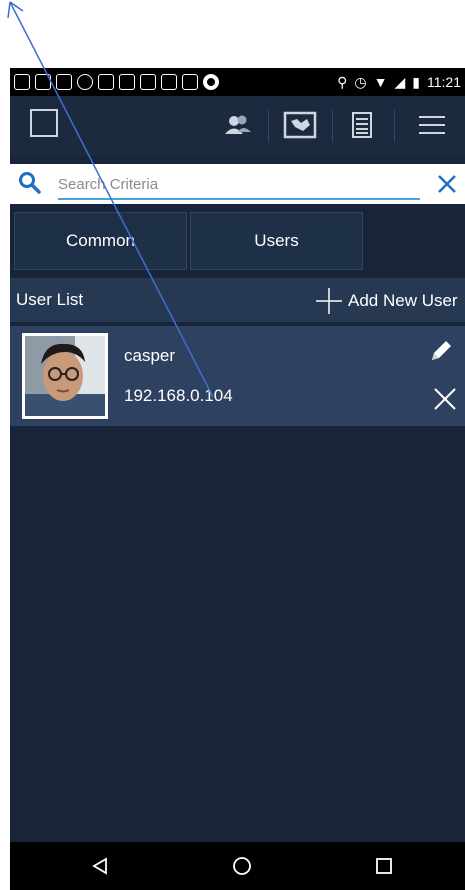 The height and width of the screenshot is (890, 465). Describe the element at coordinates (380, 82) in the screenshot. I see `wifi-icon: ▼` at that location.